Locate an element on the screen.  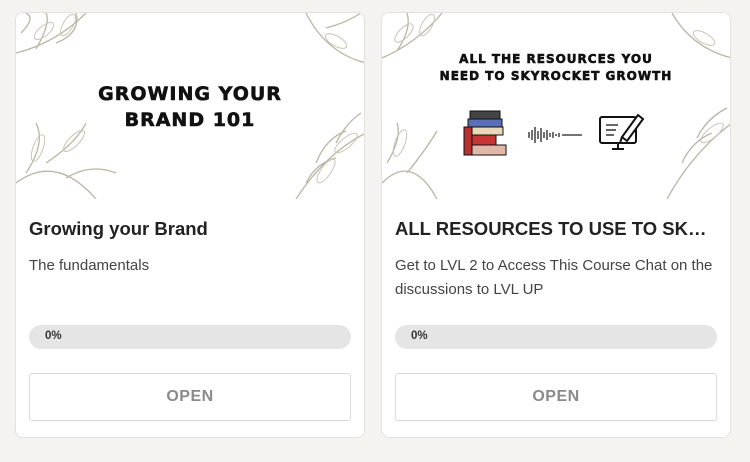
books-icon is located at coordinates (485, 133).